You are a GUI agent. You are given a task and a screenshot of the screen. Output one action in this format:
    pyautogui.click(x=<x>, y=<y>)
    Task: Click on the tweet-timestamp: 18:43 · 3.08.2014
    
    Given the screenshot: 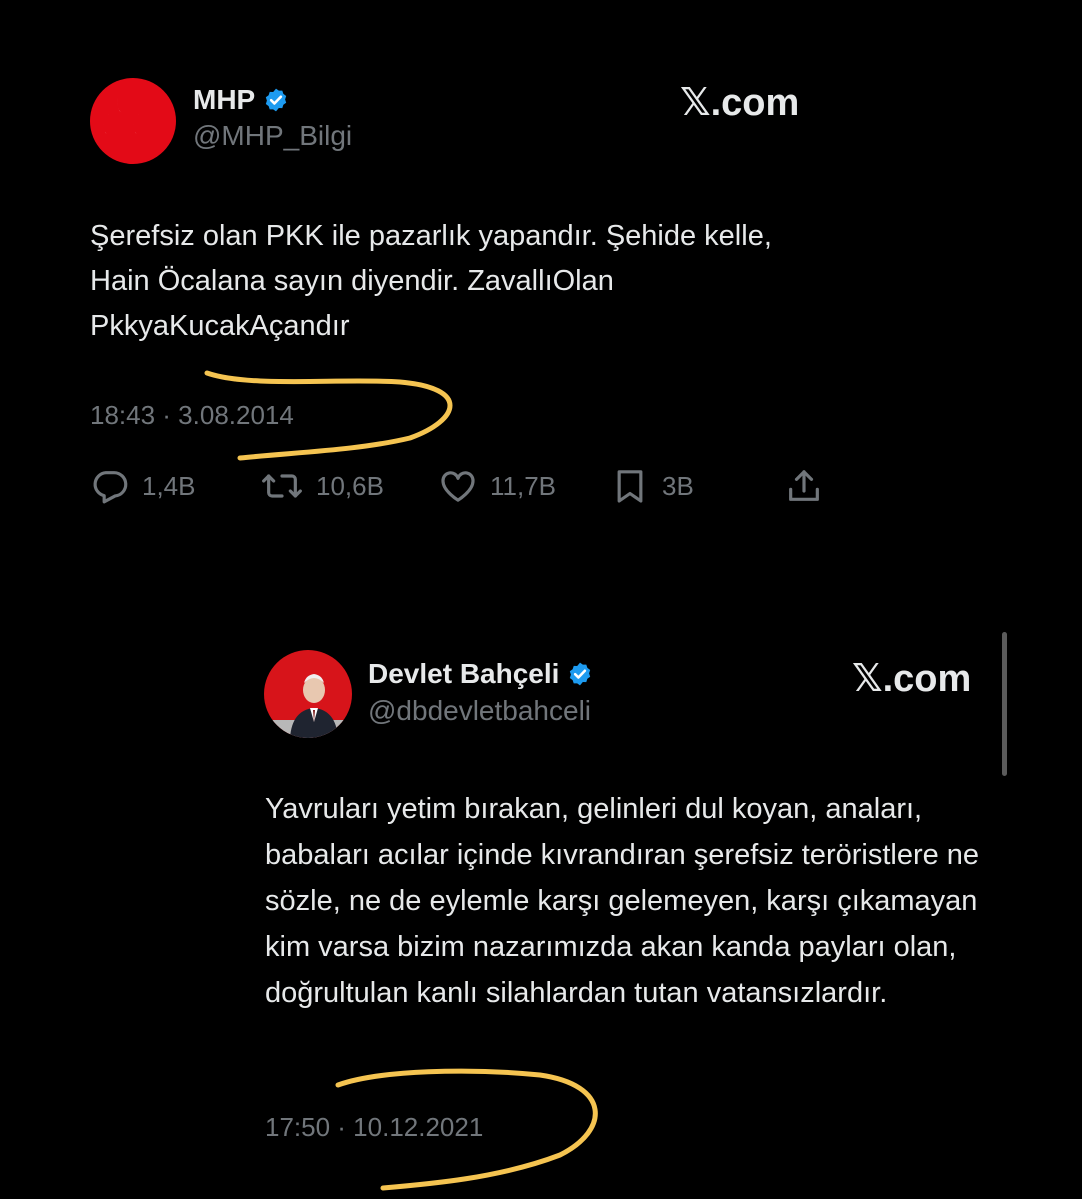 What is the action you would take?
    pyautogui.click(x=192, y=415)
    